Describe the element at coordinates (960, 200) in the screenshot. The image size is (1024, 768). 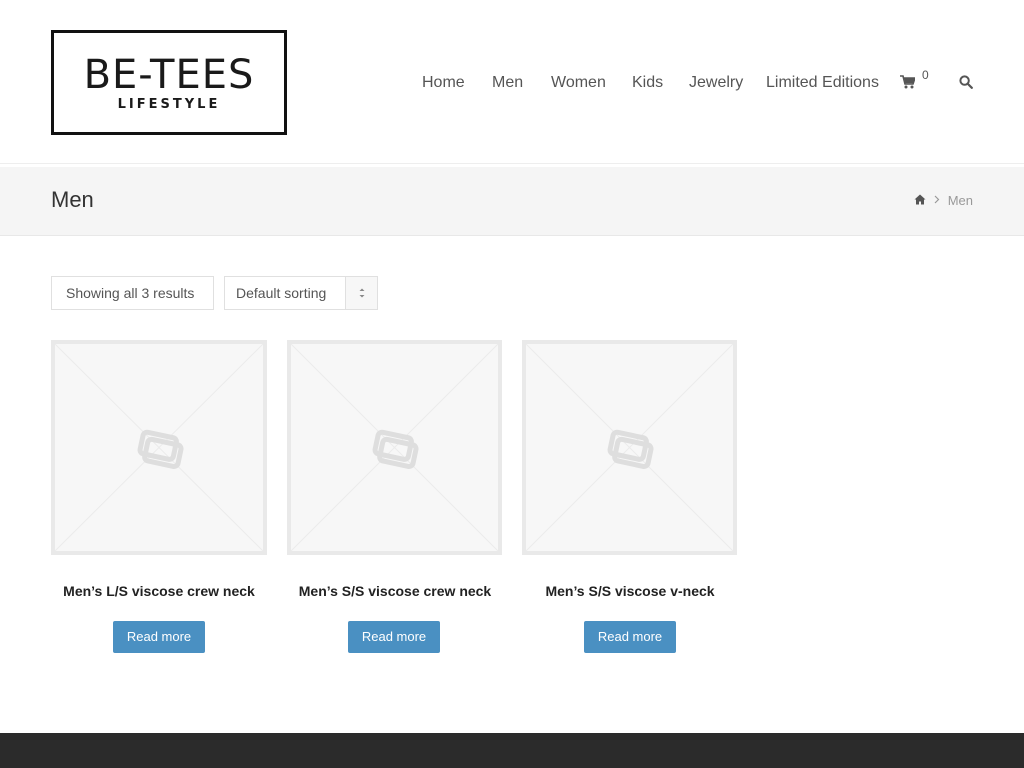
I see `breadcrumb-current: Men` at that location.